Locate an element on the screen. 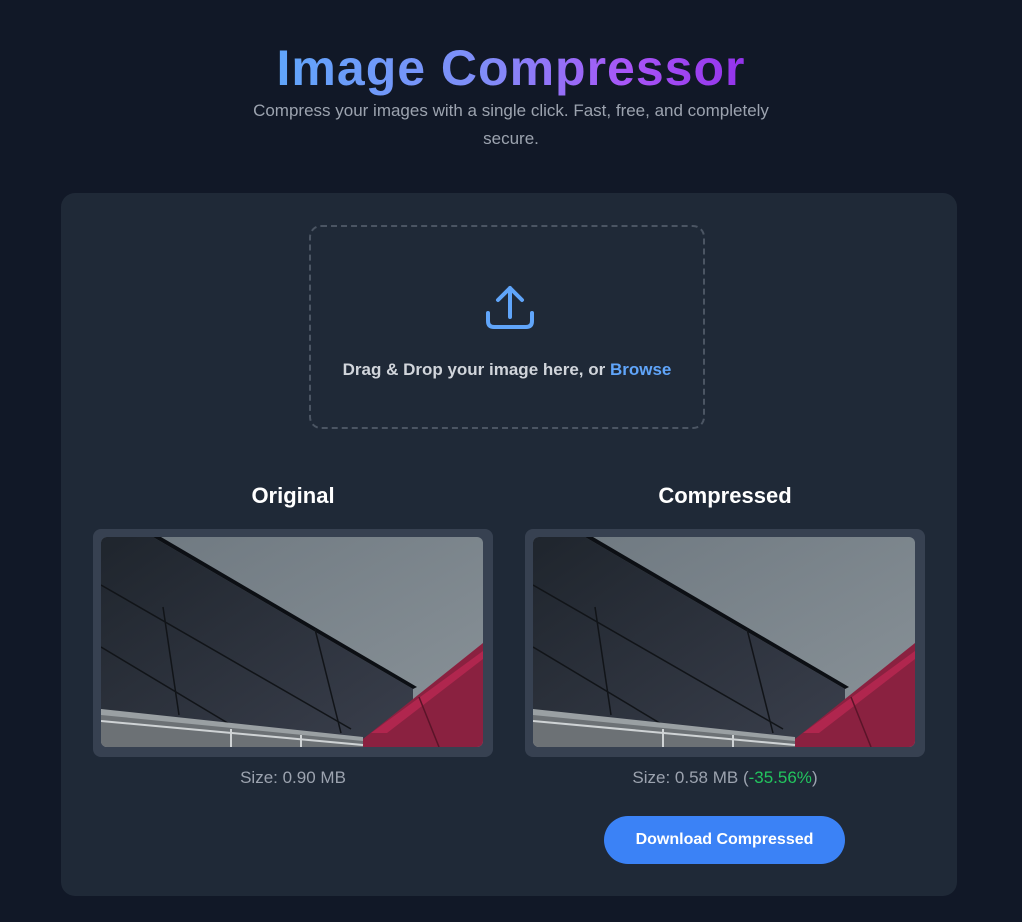  compressed-size-prefix: Size: 0.58 MB ( is located at coordinates (690, 777).